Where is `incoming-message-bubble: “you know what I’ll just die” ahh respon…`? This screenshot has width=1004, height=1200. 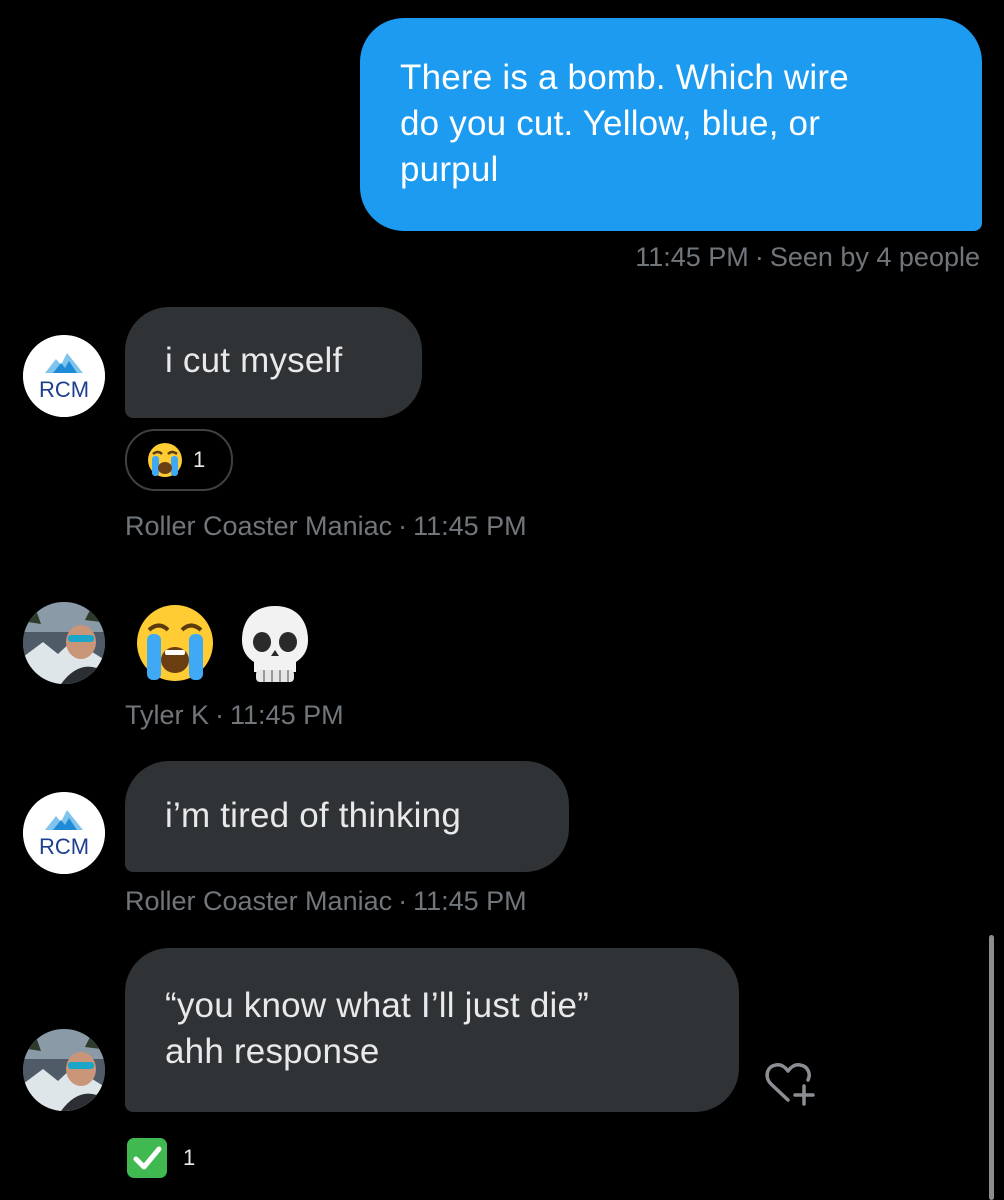
incoming-message-bubble: “you know what I’ll just die” ahh respon… is located at coordinates (432, 1030).